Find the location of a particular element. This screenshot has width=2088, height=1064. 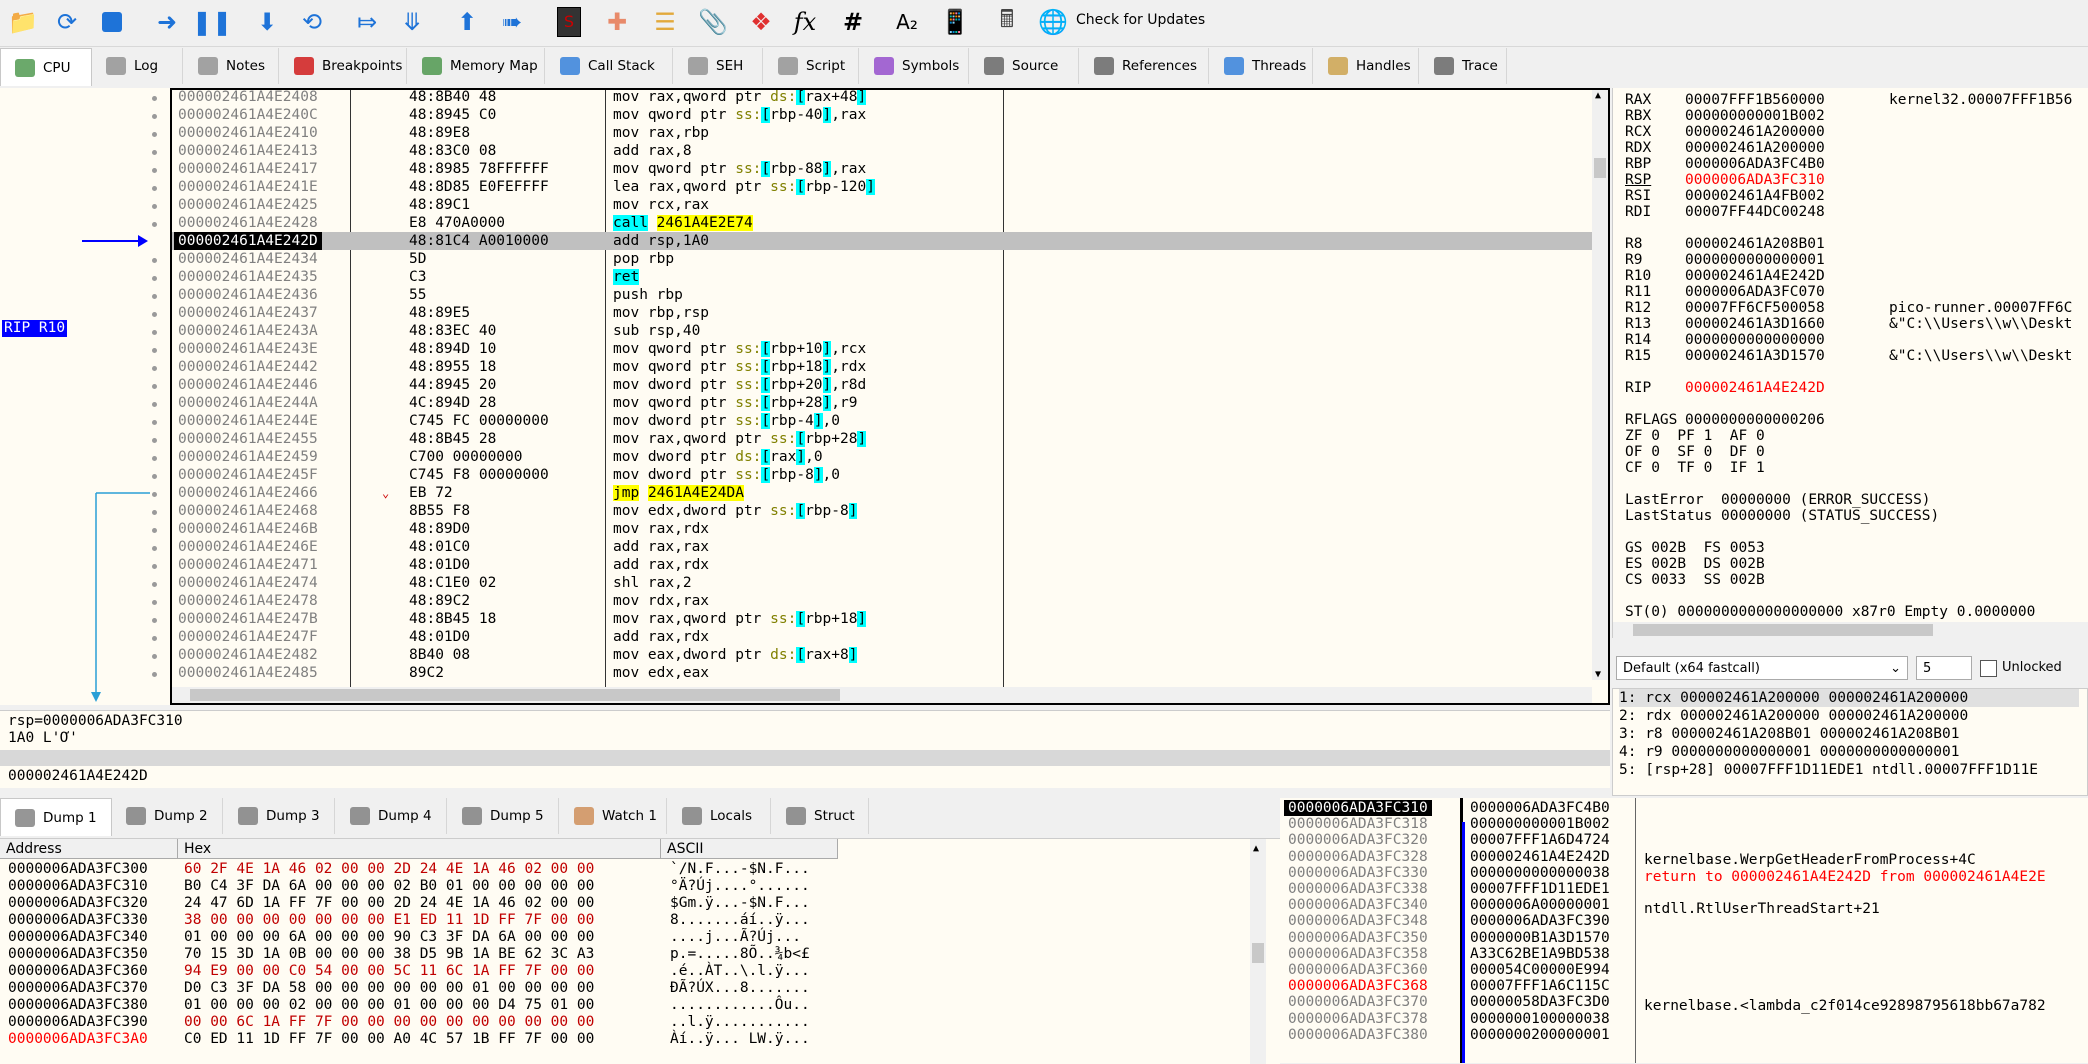

hash-icon: # is located at coordinates (853, 22).